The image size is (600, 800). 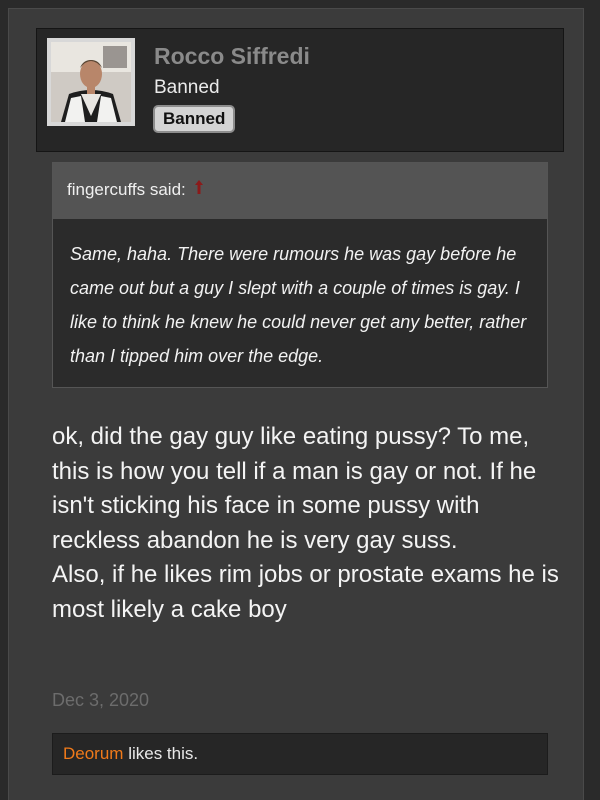 What do you see at coordinates (187, 87) in the screenshot?
I see `user-title: Banned` at bounding box center [187, 87].